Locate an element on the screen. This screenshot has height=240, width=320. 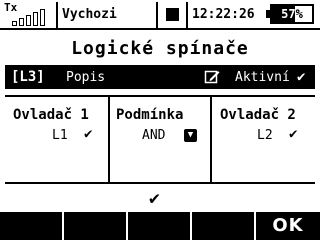
dropdown-down-icon: ▼ is located at coordinates (190, 135).